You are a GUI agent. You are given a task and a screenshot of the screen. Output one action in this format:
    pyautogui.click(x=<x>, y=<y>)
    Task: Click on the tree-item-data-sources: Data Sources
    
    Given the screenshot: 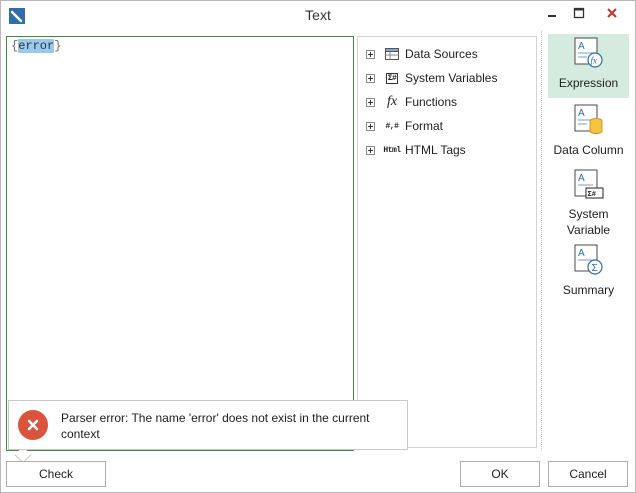 What is the action you would take?
    pyautogui.click(x=422, y=54)
    